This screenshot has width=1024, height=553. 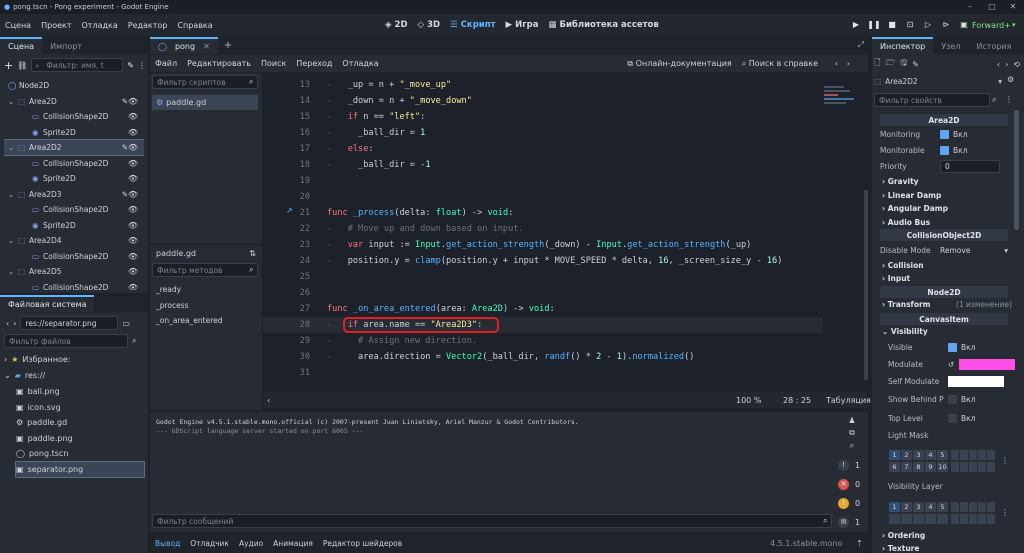 I want to click on light-layer-cell: 8, so click(x=918, y=467).